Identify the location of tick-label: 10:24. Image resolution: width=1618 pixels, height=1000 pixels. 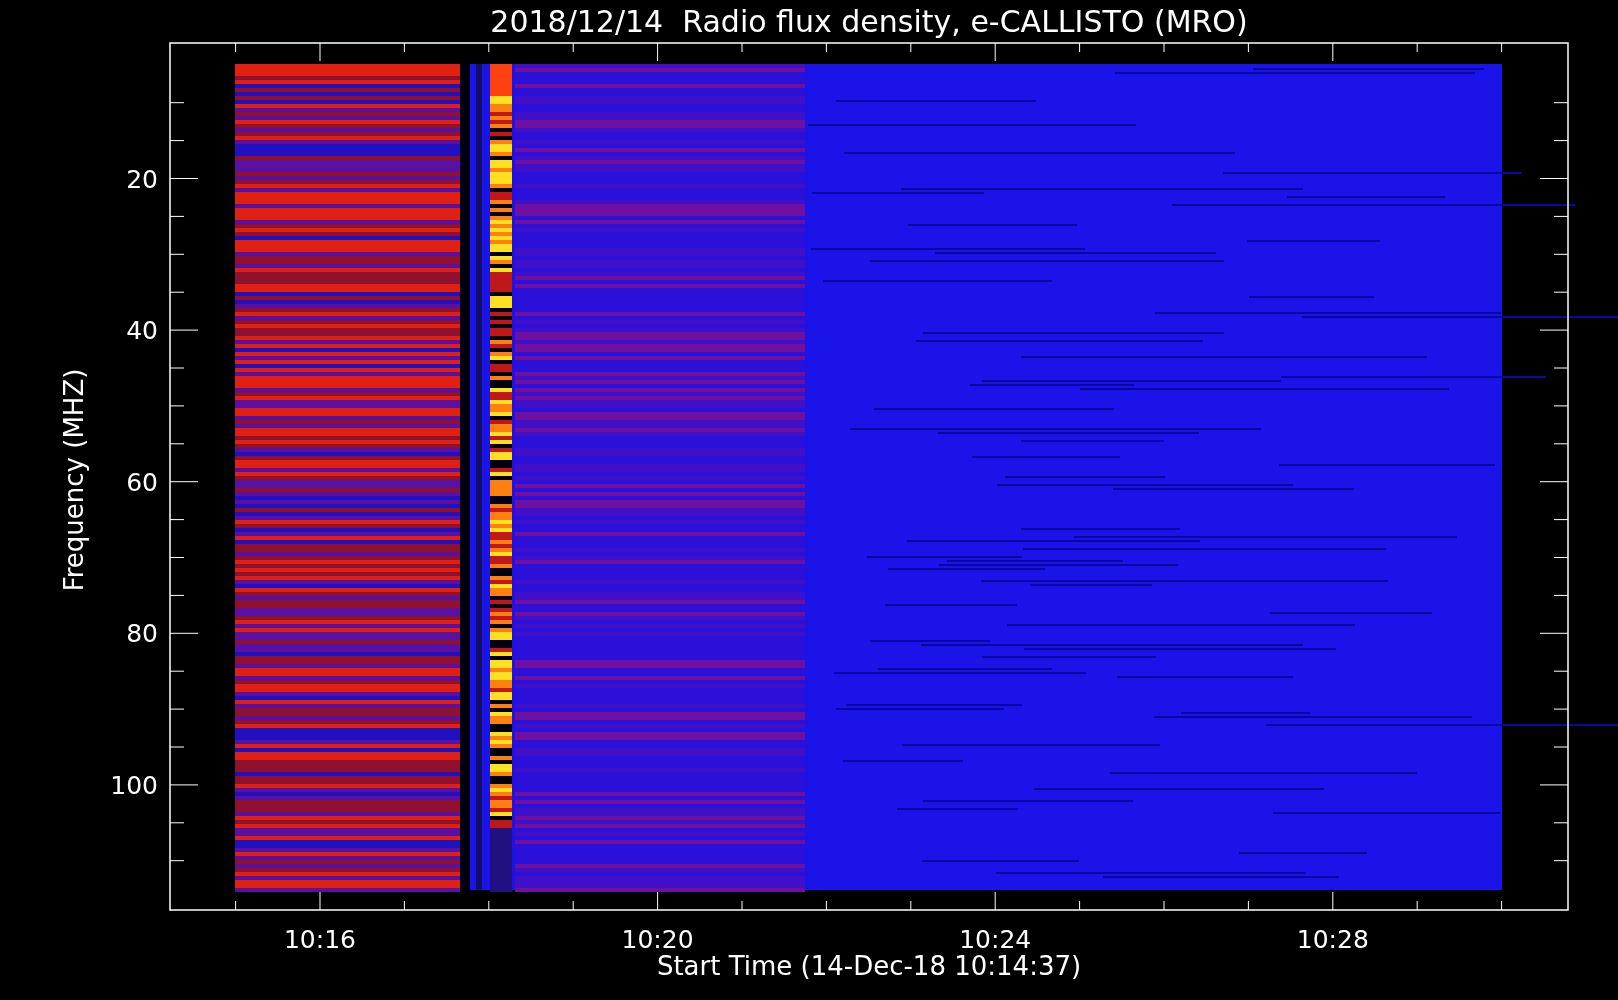
(995, 939).